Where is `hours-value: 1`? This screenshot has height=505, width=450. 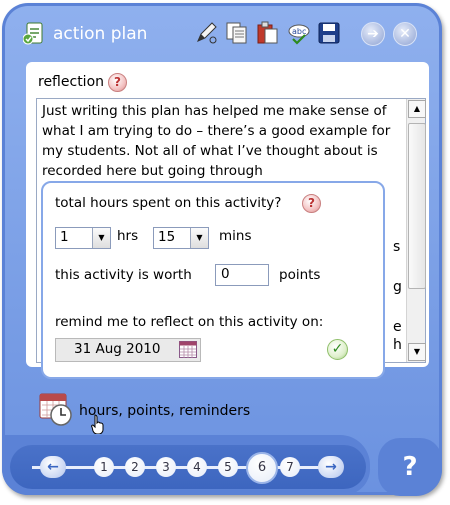
hours-value: 1 is located at coordinates (64, 237).